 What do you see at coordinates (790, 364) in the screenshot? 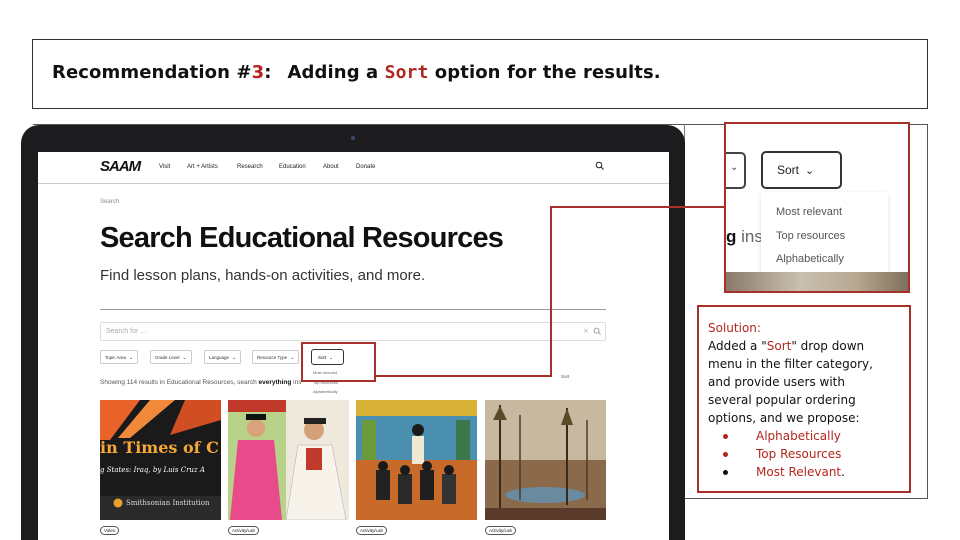
I see `solution-line: menu in the filter category,` at bounding box center [790, 364].